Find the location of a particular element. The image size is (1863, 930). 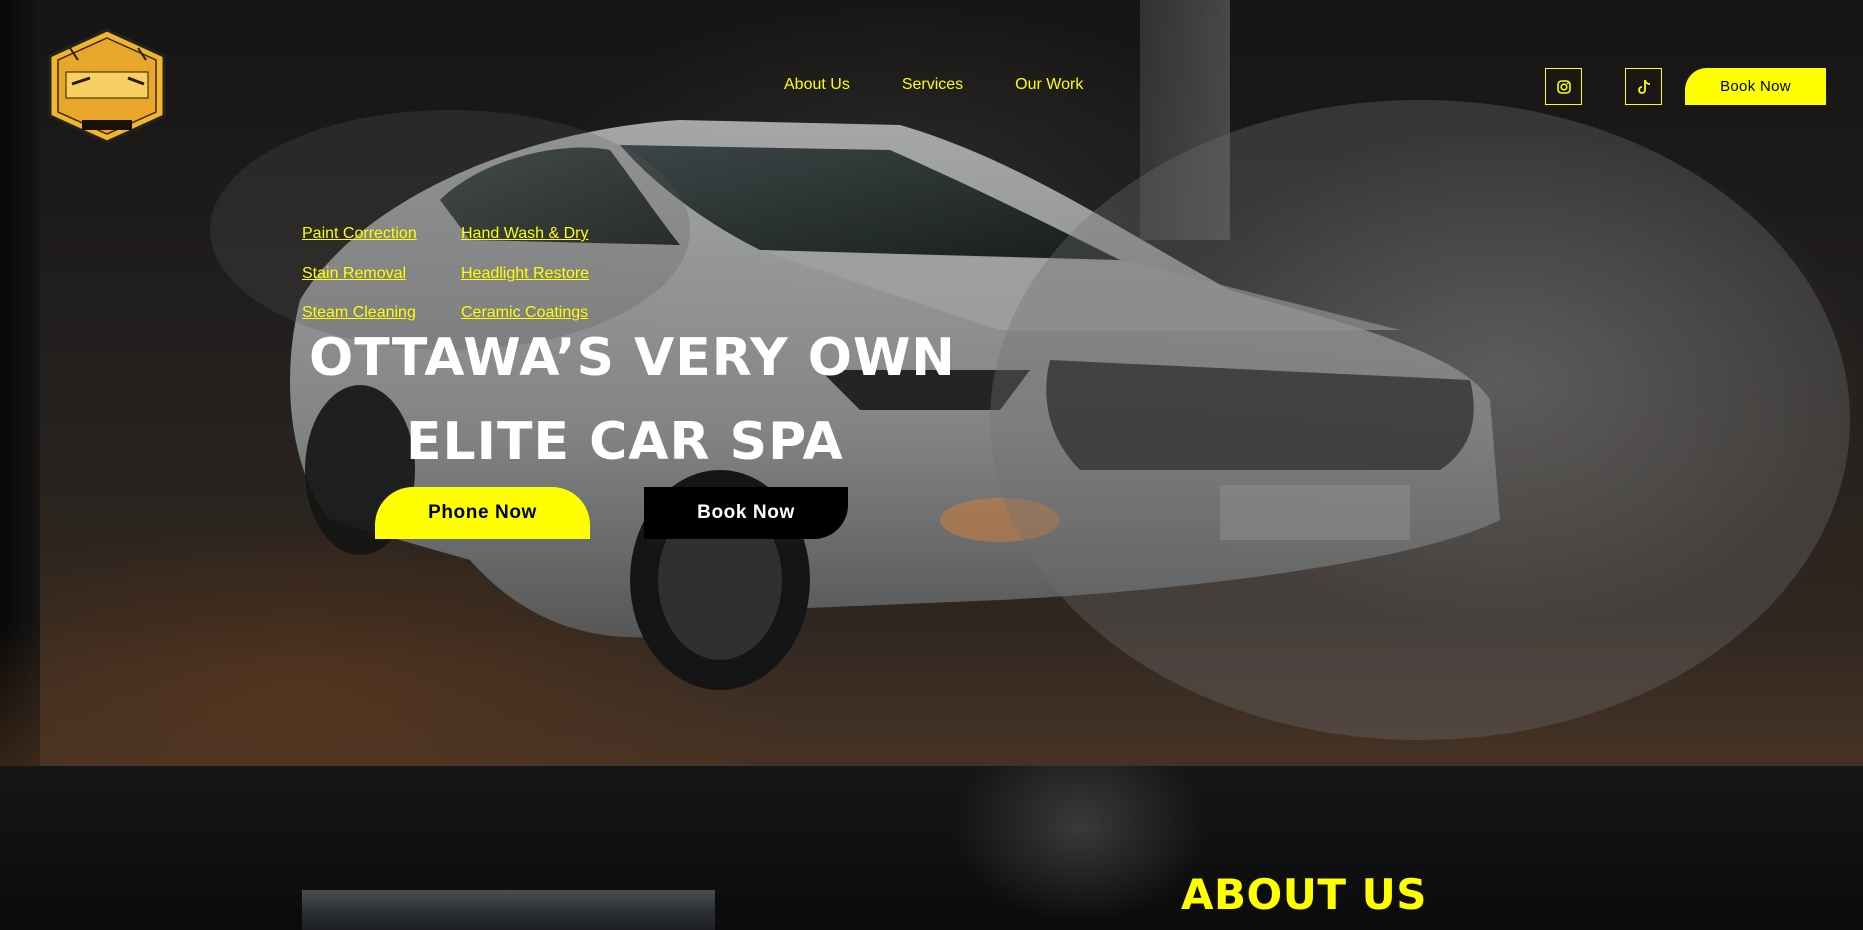

tiktok-link is located at coordinates (1643, 86).